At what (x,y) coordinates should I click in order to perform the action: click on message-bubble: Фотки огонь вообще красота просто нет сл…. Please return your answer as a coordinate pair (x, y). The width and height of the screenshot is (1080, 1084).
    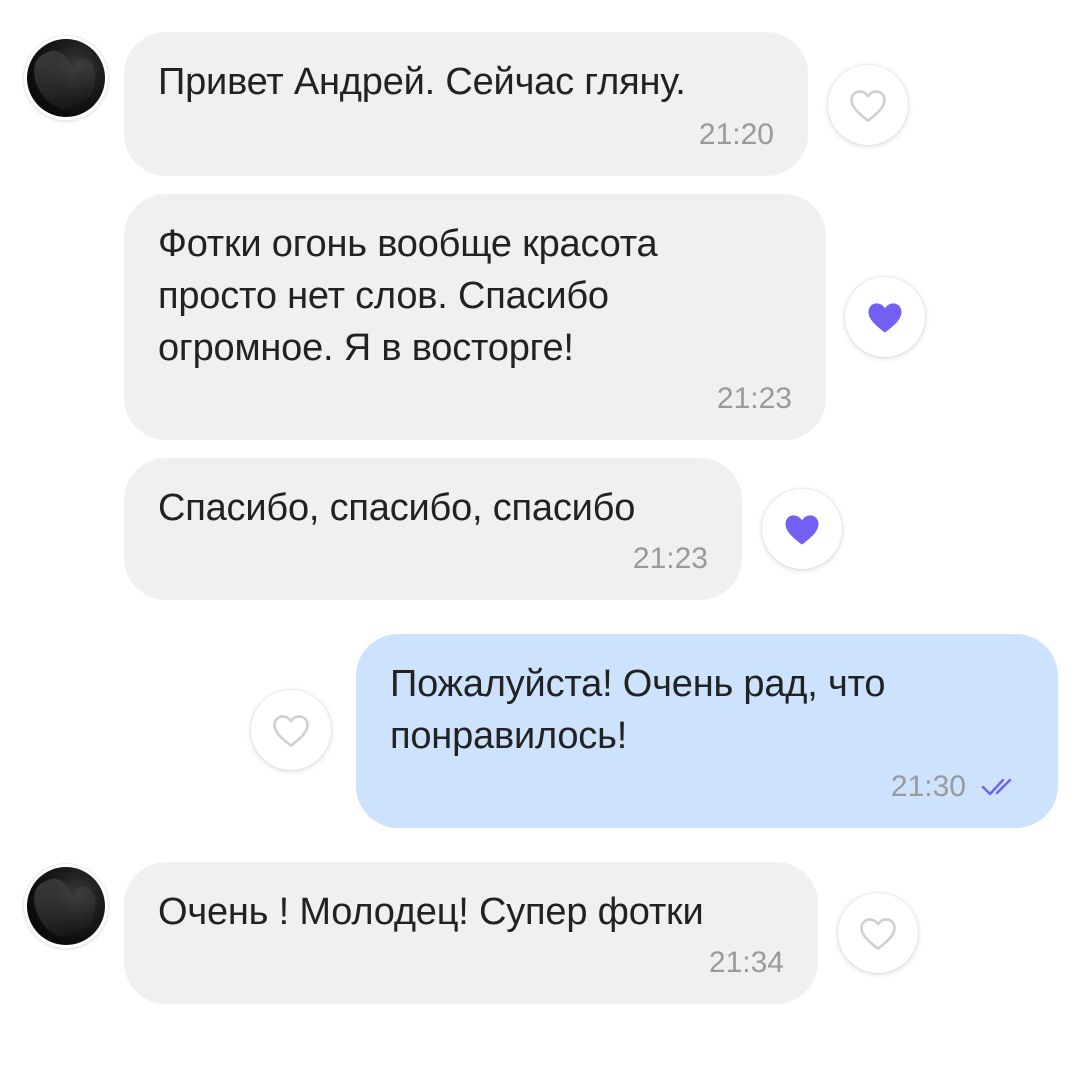
    Looking at the image, I should click on (475, 317).